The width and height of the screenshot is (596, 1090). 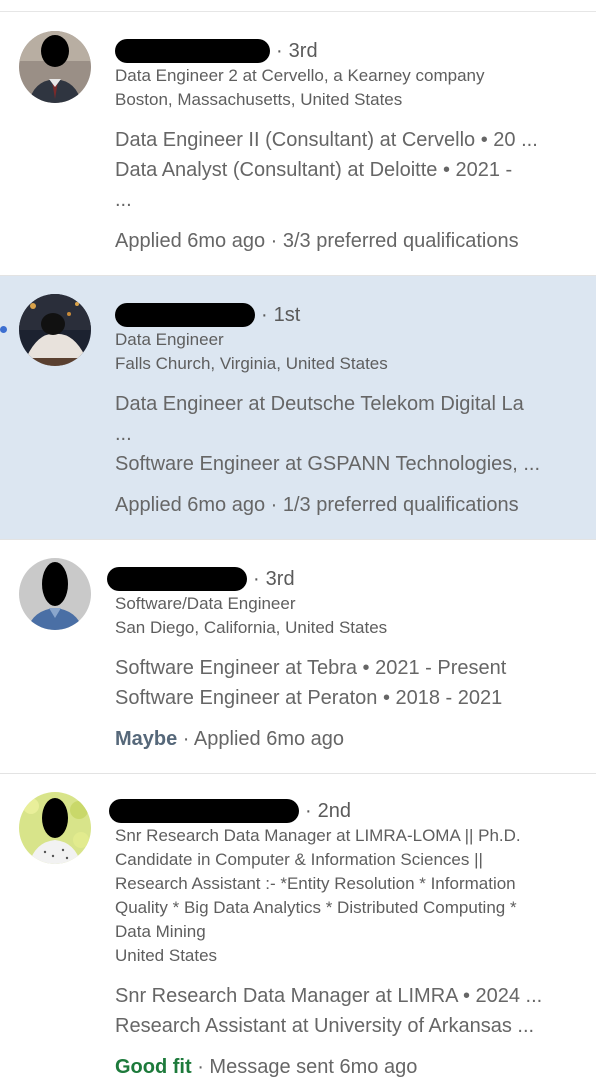 I want to click on application-status: Good fitMessage sent 6mo ago, so click(x=350, y=1067).